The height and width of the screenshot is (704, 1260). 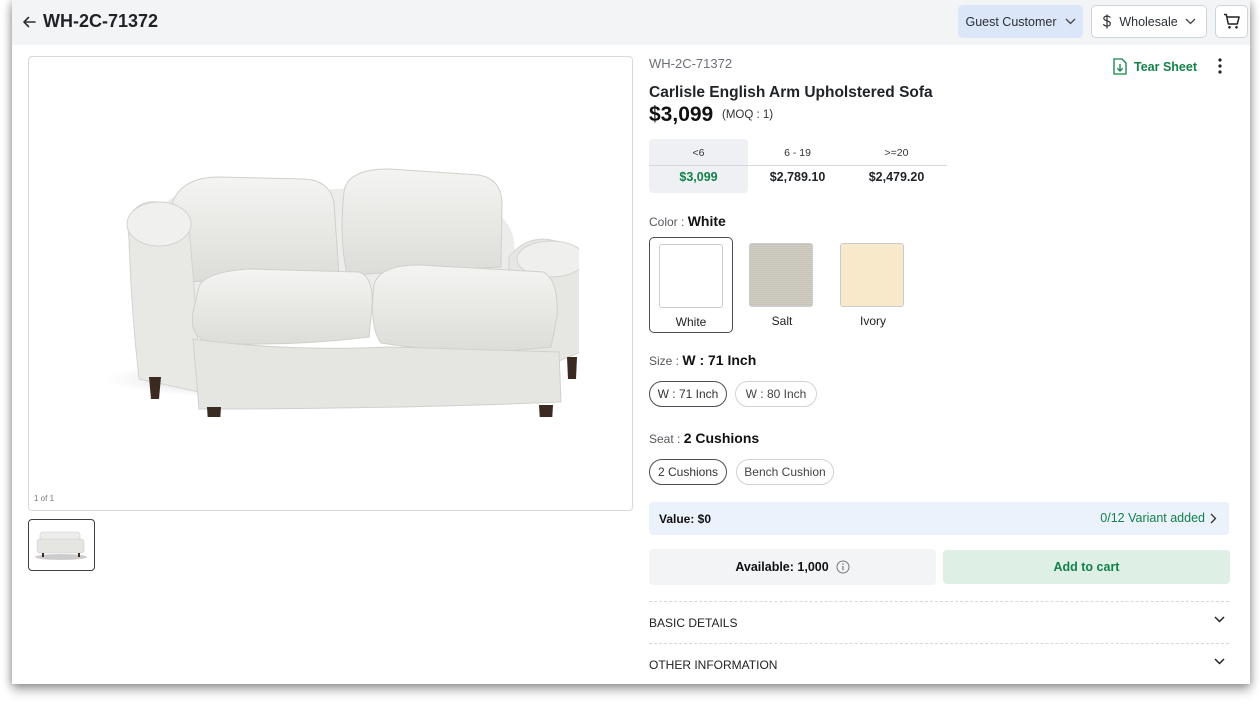 I want to click on size-option-80: W : 80 Inch, so click(x=776, y=394).